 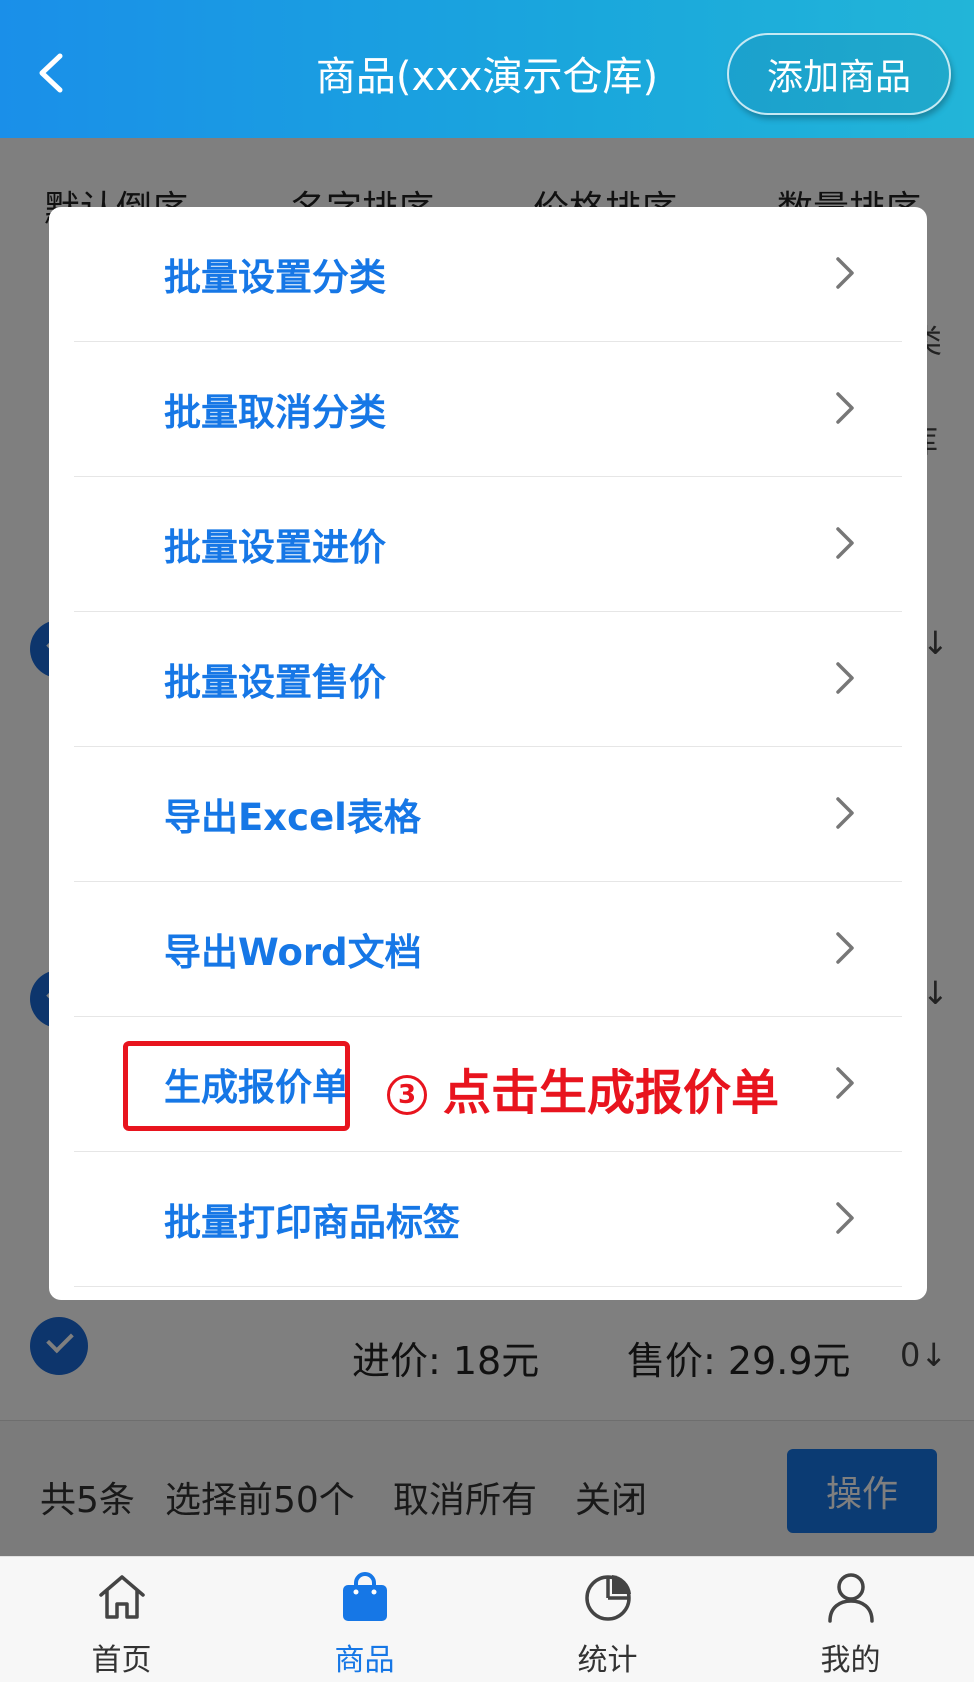 I want to click on tab-statistics: 统计, so click(x=607, y=1619).